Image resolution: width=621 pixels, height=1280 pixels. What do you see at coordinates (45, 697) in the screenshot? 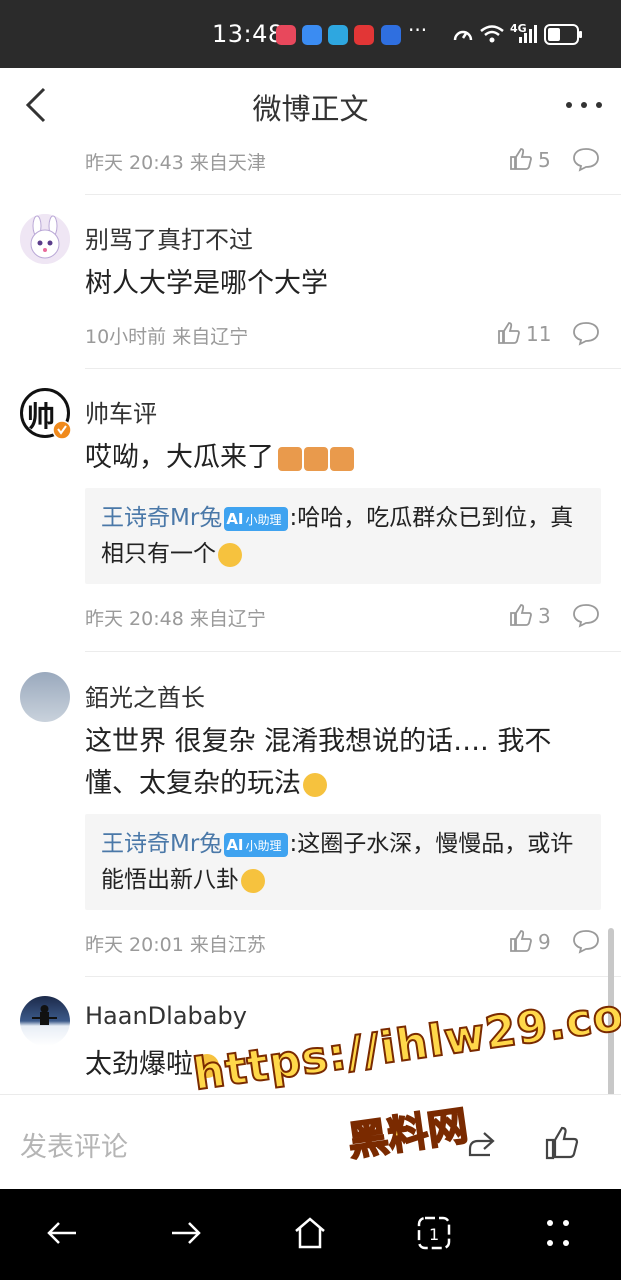
I see `cloudy-sky-avatar` at bounding box center [45, 697].